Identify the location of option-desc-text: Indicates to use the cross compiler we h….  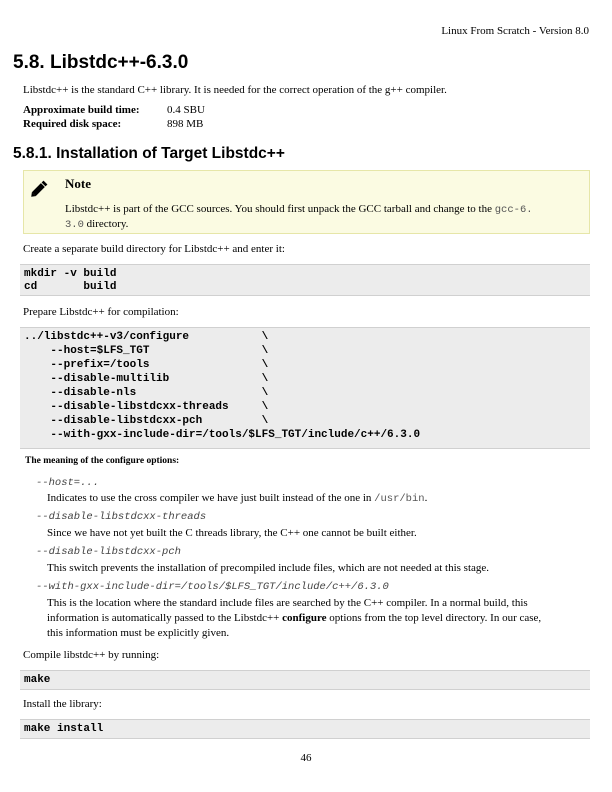
(211, 498).